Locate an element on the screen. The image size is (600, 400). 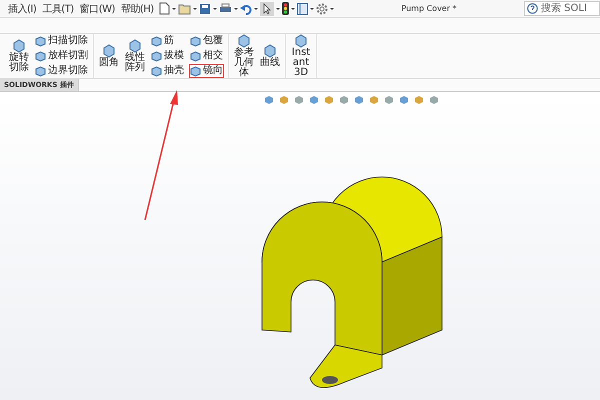
ribbon-button: 放样切割 is located at coordinates (61, 56).